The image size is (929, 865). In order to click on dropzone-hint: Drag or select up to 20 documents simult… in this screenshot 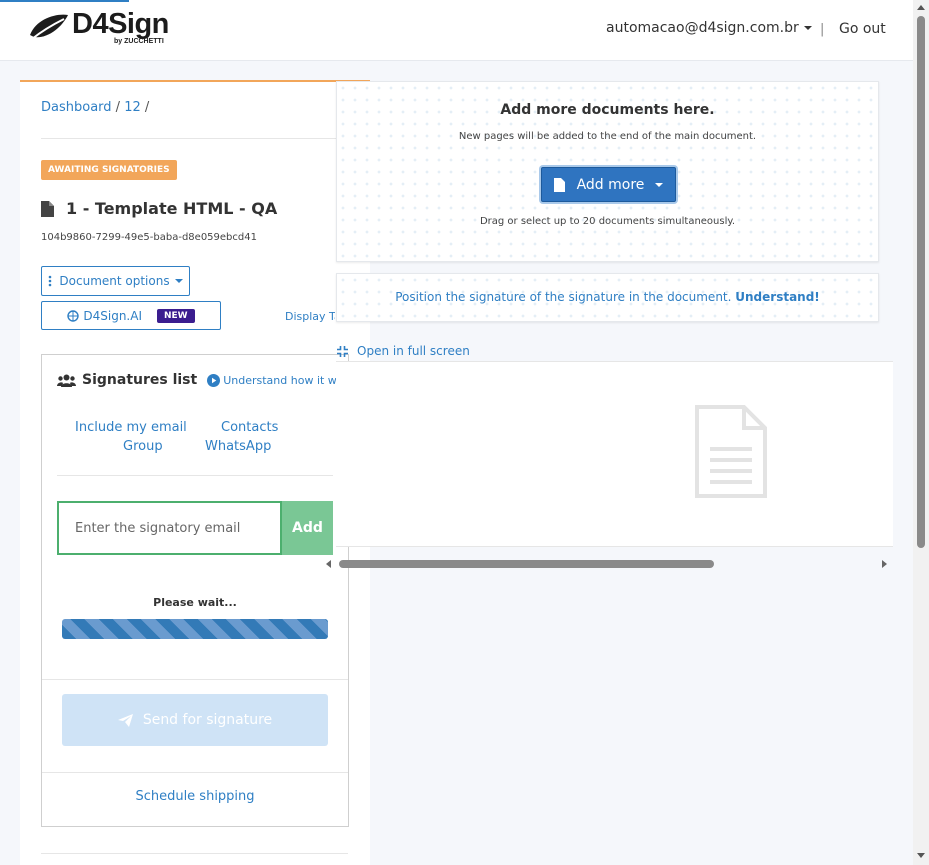, I will do `click(607, 221)`.